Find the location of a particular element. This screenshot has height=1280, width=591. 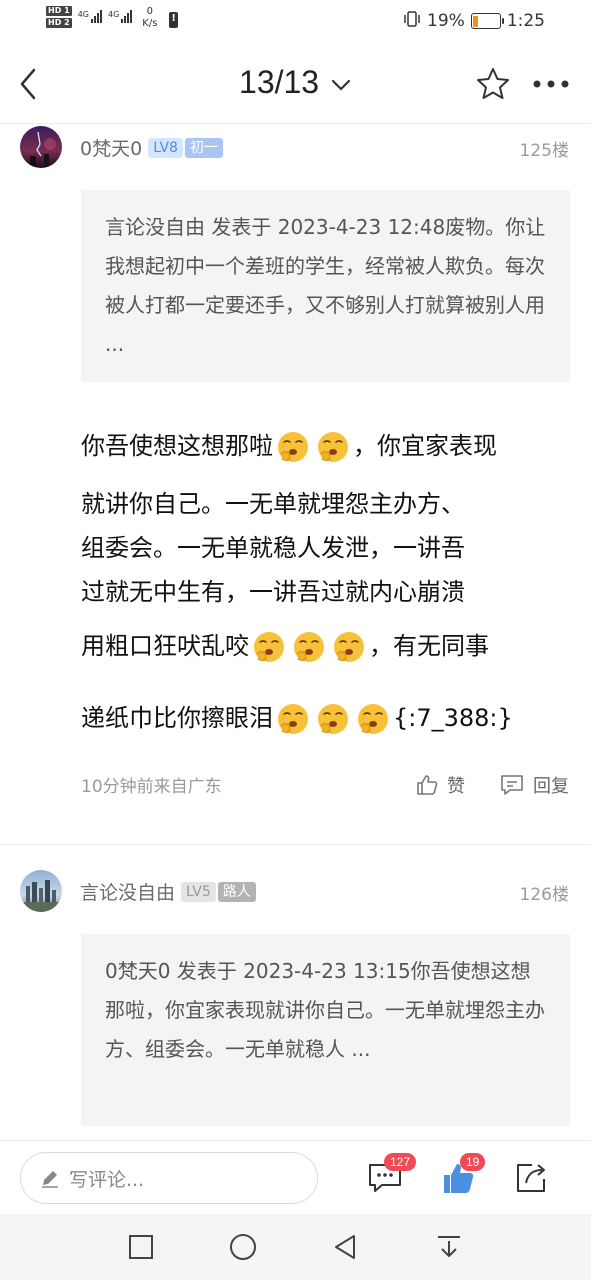

content-line: 组委会。一无单就稳人发泄，一讲吾 is located at coordinates (273, 548).